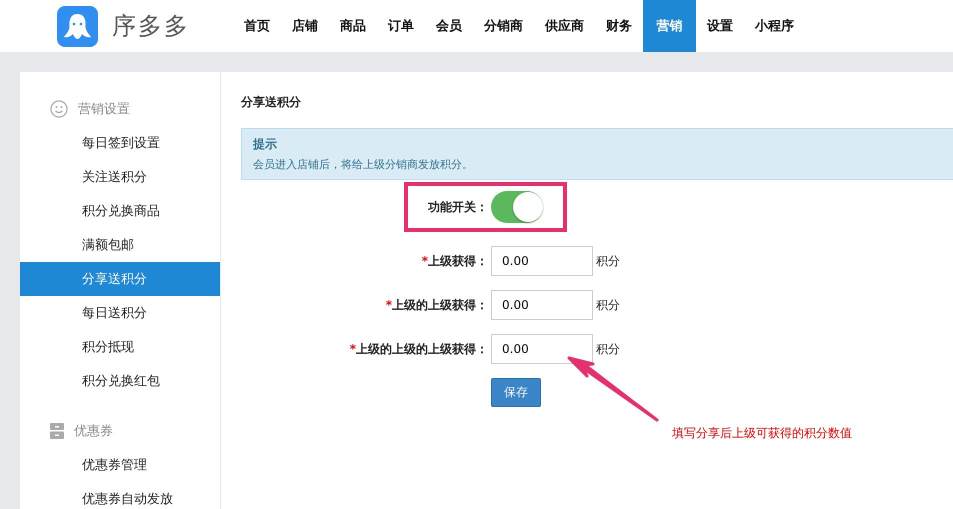  What do you see at coordinates (774, 26) in the screenshot?
I see `nav-tab: 小程序` at bounding box center [774, 26].